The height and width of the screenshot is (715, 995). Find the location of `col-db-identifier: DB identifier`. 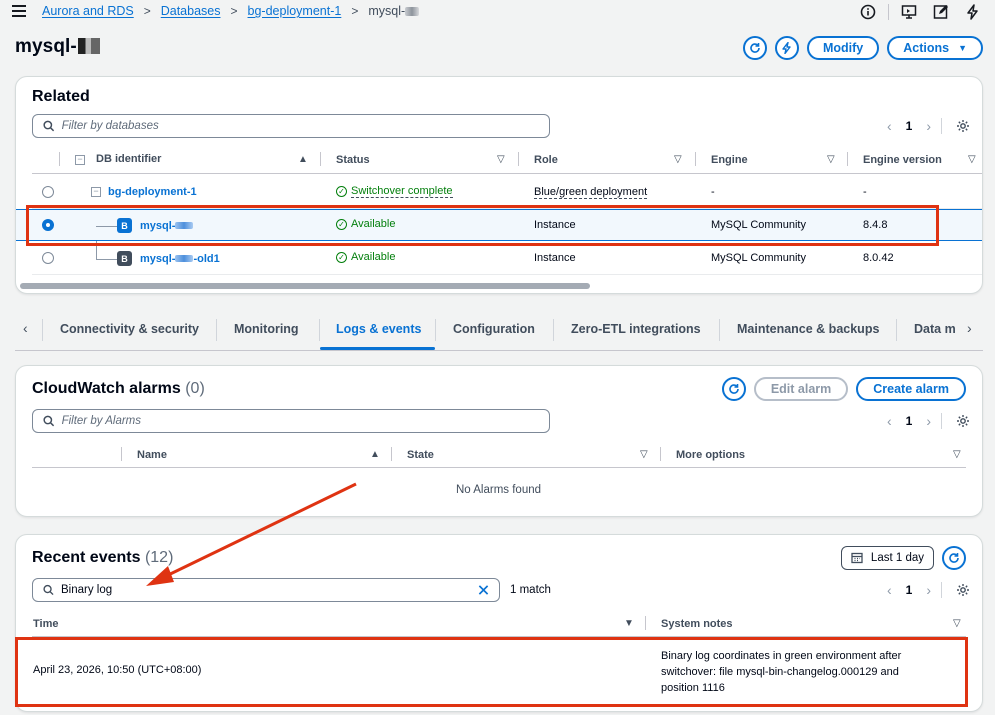

col-db-identifier: DB identifier is located at coordinates (128, 159).